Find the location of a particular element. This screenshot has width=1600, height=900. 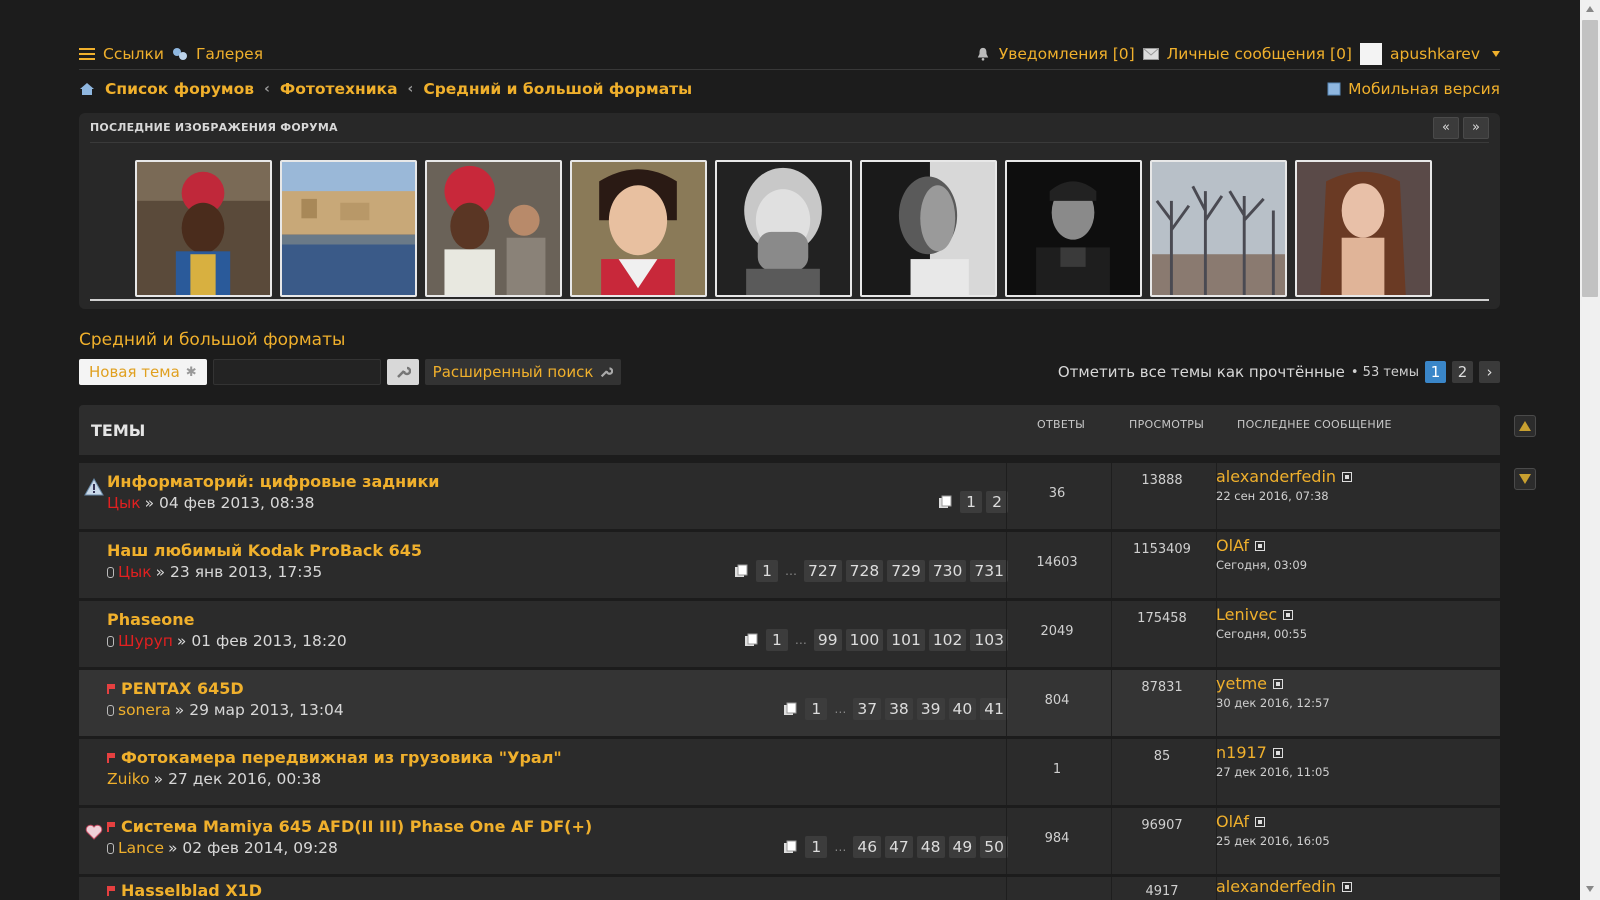

menu-icon is located at coordinates (87, 53).